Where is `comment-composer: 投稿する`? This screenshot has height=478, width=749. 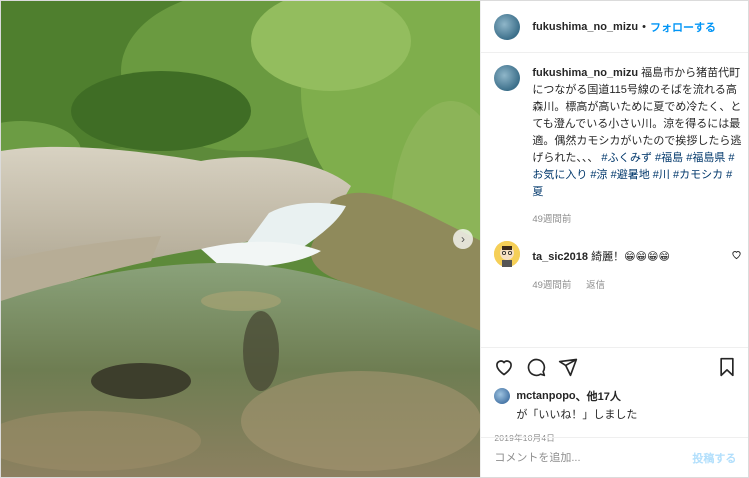
comment-composer: 投稿する is located at coordinates (615, 457).